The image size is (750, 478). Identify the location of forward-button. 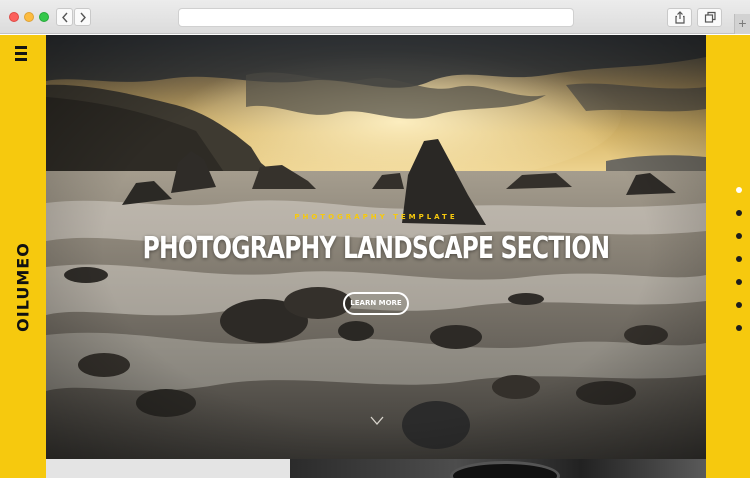
(82, 17).